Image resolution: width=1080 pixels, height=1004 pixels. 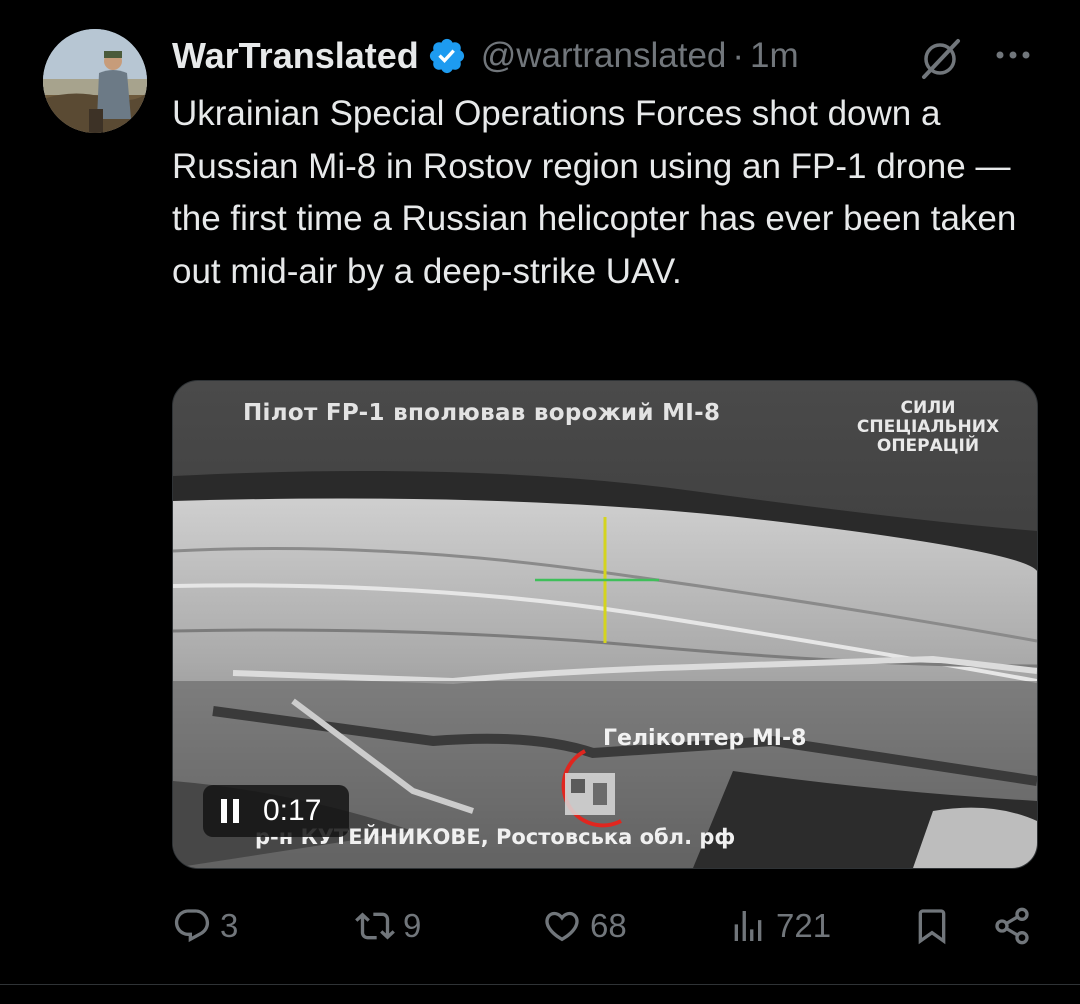 What do you see at coordinates (604, 56) in the screenshot?
I see `author-handle: @wartranslated` at bounding box center [604, 56].